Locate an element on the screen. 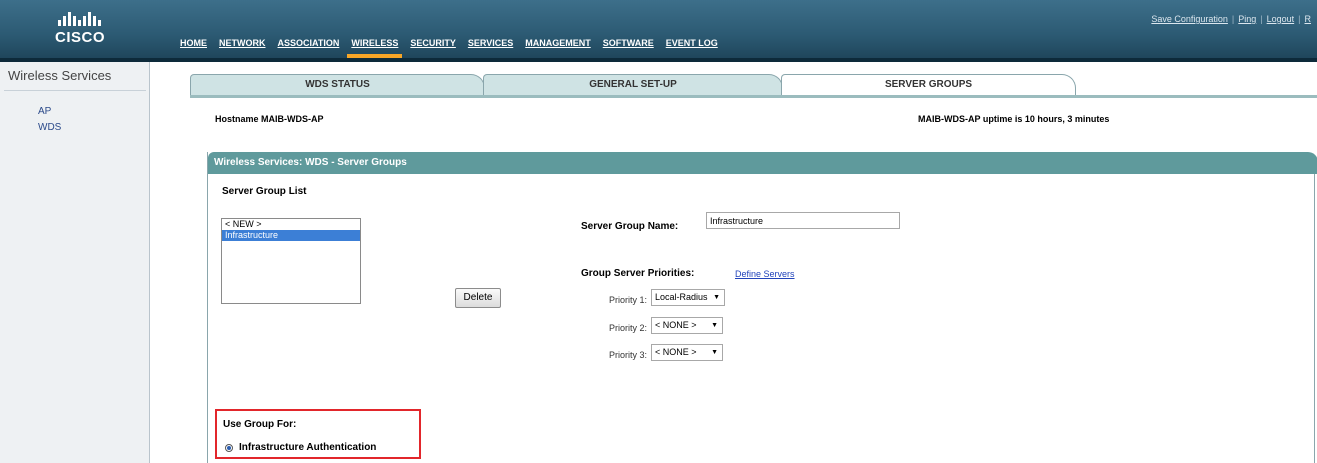  sidebar-item-ap: AP is located at coordinates (44, 111).